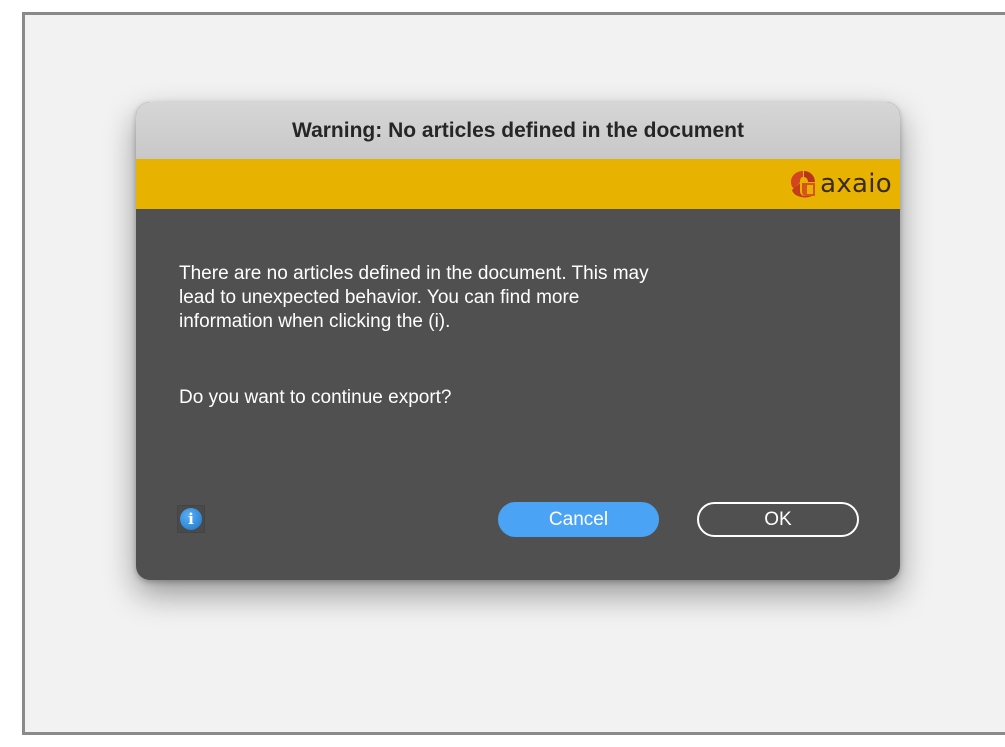 This screenshot has width=1005, height=747. What do you see at coordinates (315, 397) in the screenshot?
I see `dialog-question: Do you want to continue export?` at bounding box center [315, 397].